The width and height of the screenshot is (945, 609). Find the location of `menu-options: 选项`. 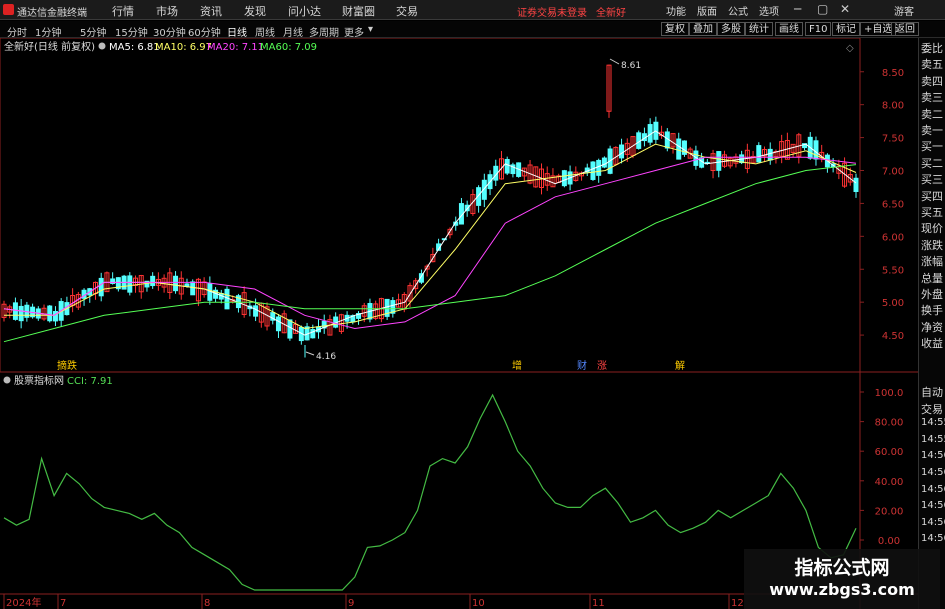

menu-options: 选项 is located at coordinates (769, 10).